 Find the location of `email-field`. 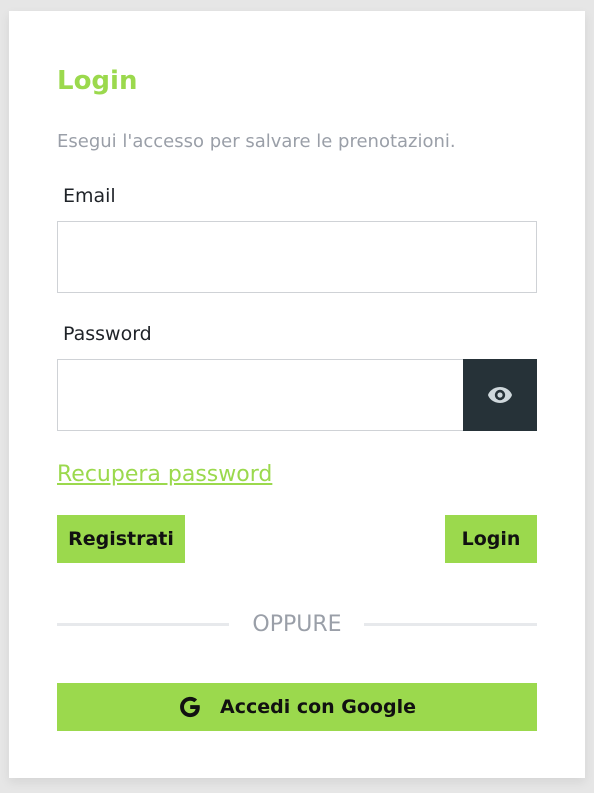

email-field is located at coordinates (297, 257).